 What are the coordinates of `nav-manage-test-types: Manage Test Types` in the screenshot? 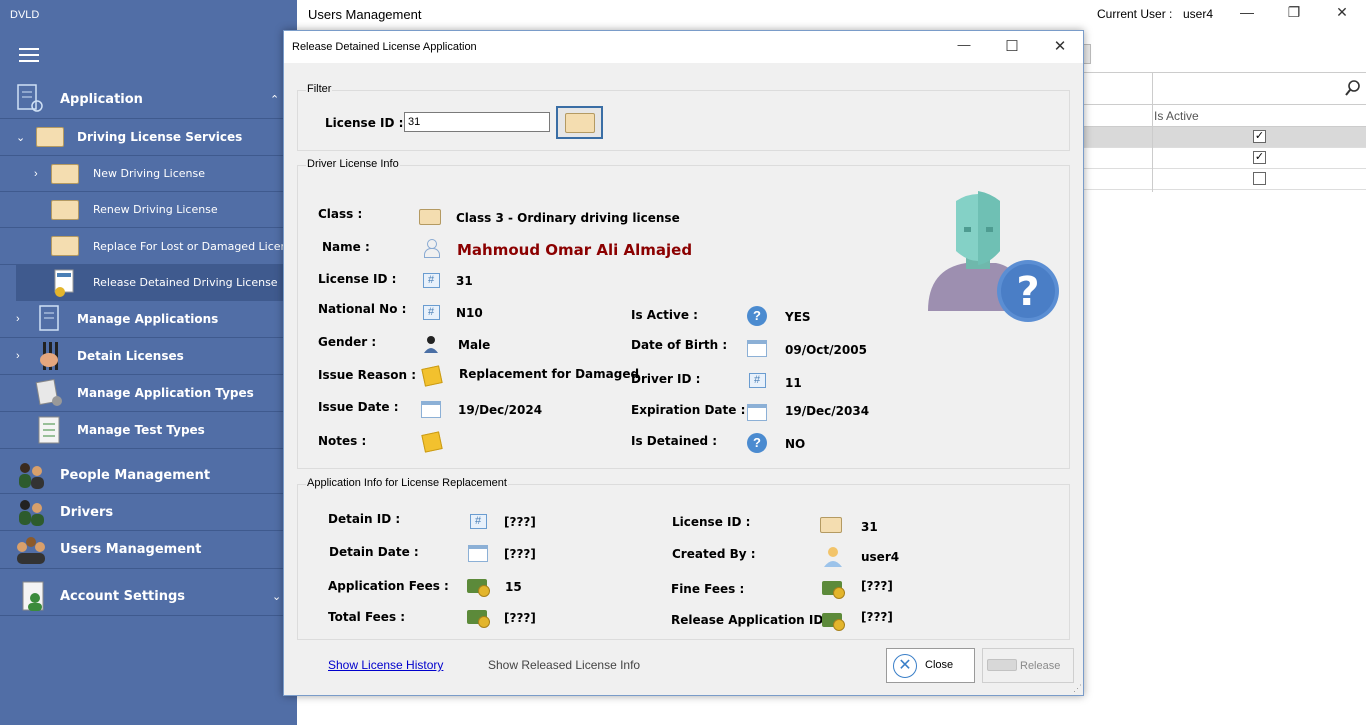 It's located at (141, 430).